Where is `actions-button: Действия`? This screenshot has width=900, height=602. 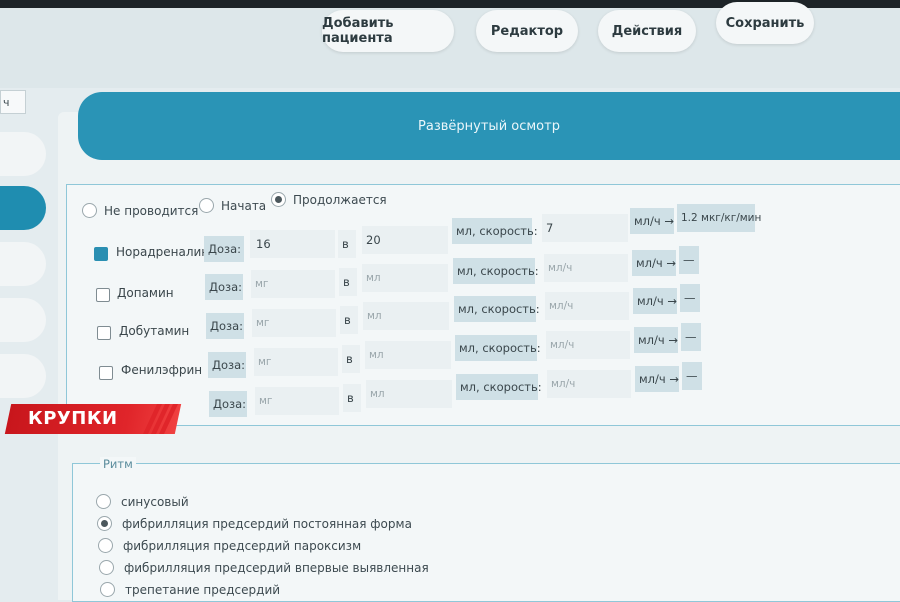
actions-button: Действия is located at coordinates (647, 31).